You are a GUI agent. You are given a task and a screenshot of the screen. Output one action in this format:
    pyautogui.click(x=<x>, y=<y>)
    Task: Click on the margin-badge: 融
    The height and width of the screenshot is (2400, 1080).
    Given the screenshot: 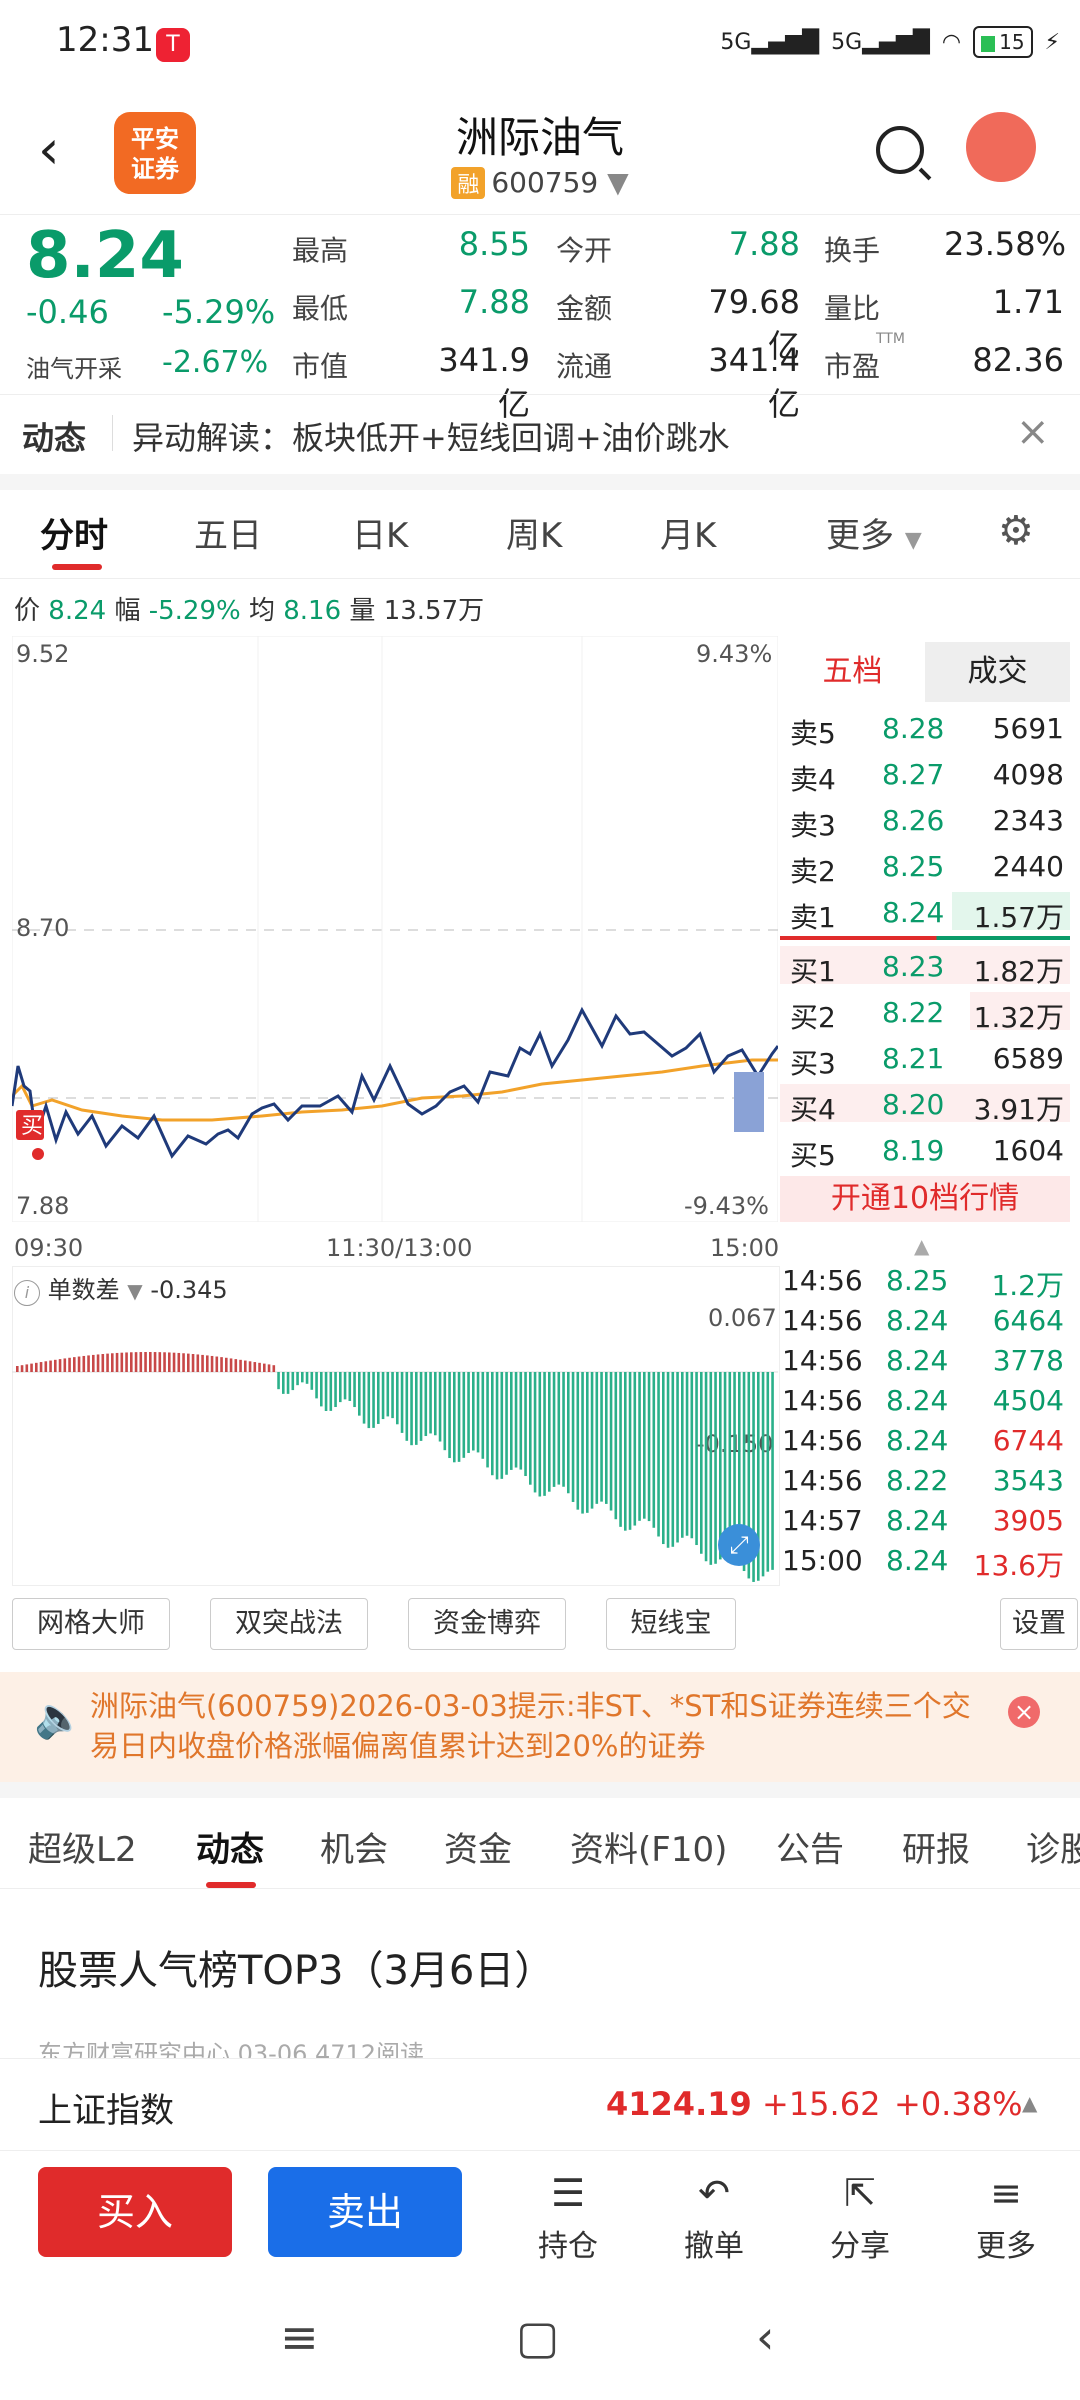 What is the action you would take?
    pyautogui.click(x=468, y=183)
    